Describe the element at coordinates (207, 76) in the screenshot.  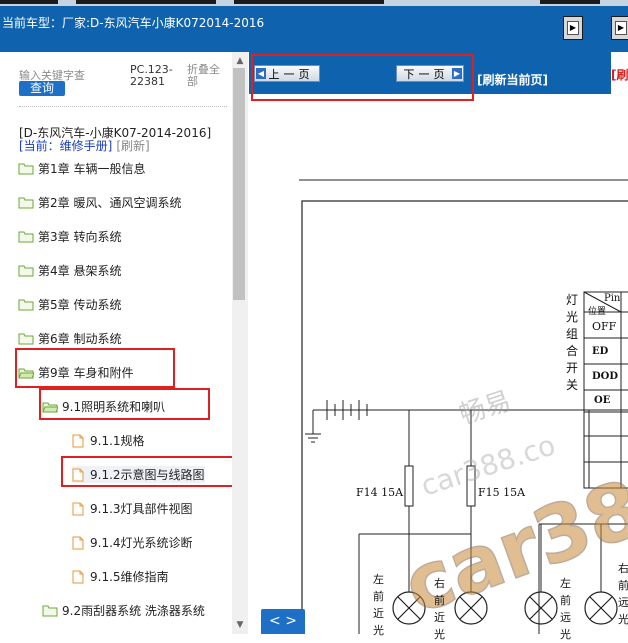
I see `collapse-all-link: 折叠全部` at that location.